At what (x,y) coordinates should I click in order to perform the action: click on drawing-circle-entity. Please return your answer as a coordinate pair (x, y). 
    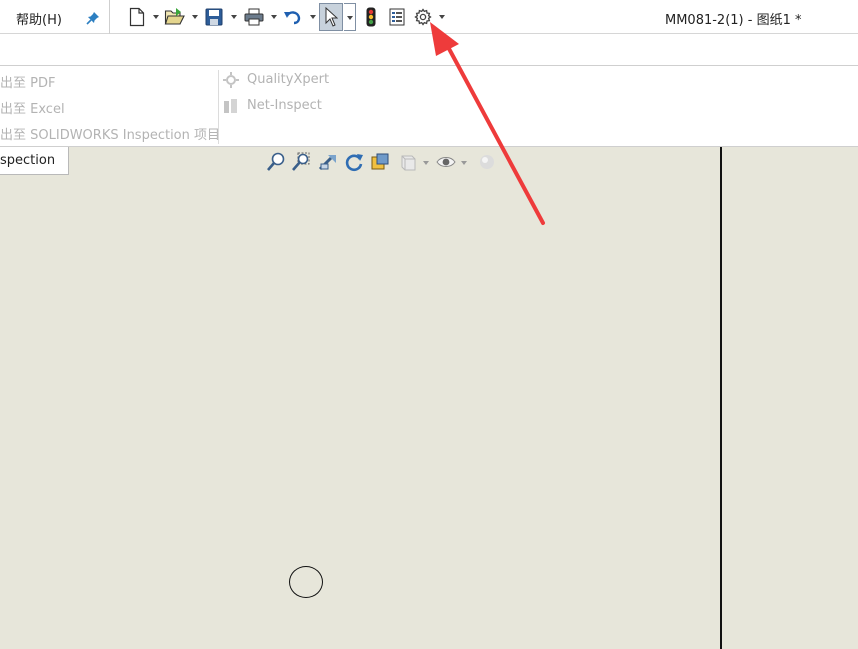
    Looking at the image, I should click on (306, 582).